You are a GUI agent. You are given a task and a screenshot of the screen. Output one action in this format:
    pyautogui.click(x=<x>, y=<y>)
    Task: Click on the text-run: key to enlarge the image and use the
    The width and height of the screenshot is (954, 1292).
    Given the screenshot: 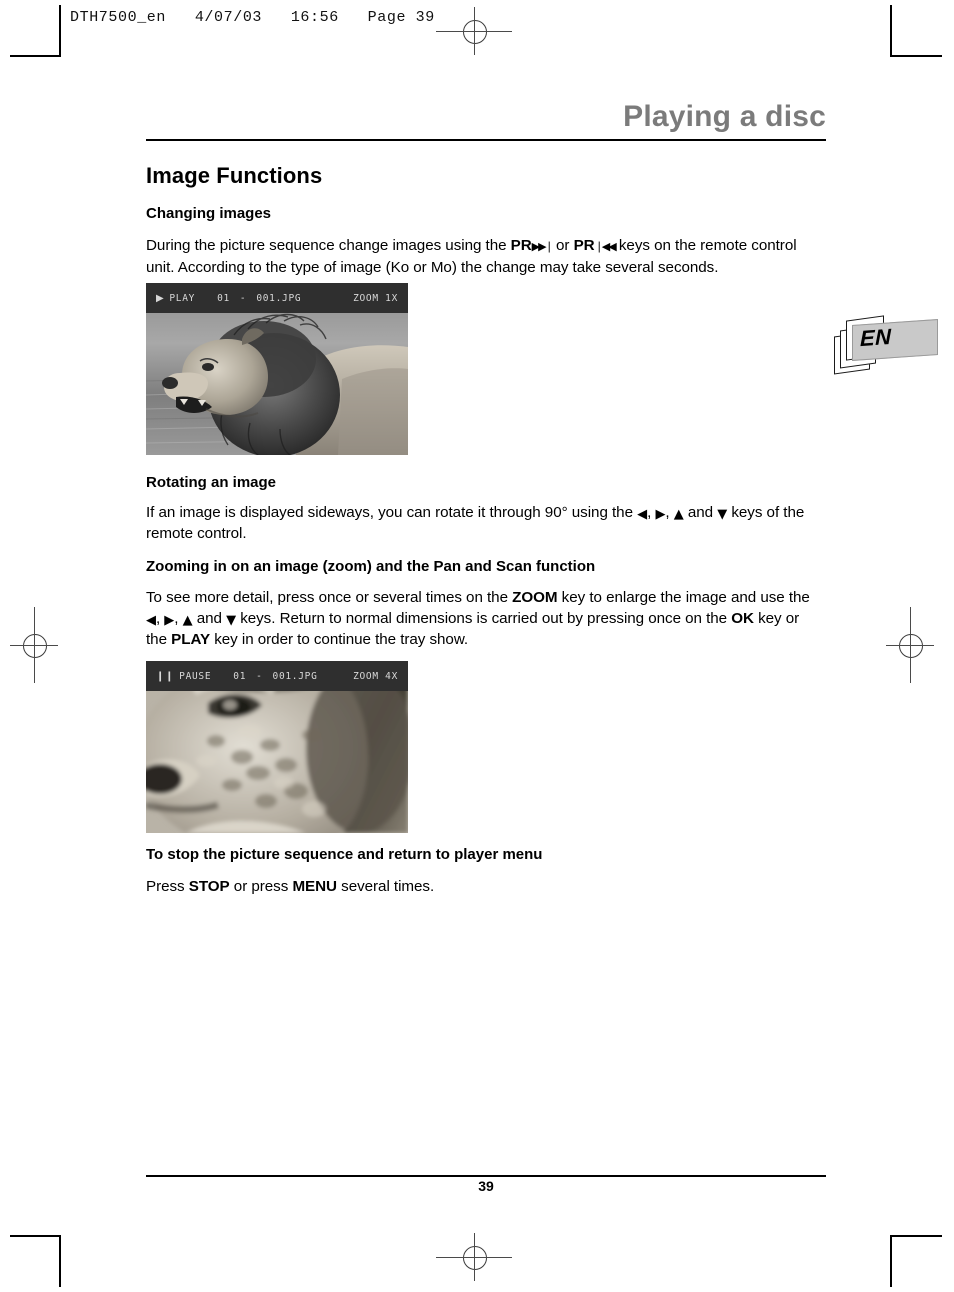 What is the action you would take?
    pyautogui.click(x=683, y=597)
    